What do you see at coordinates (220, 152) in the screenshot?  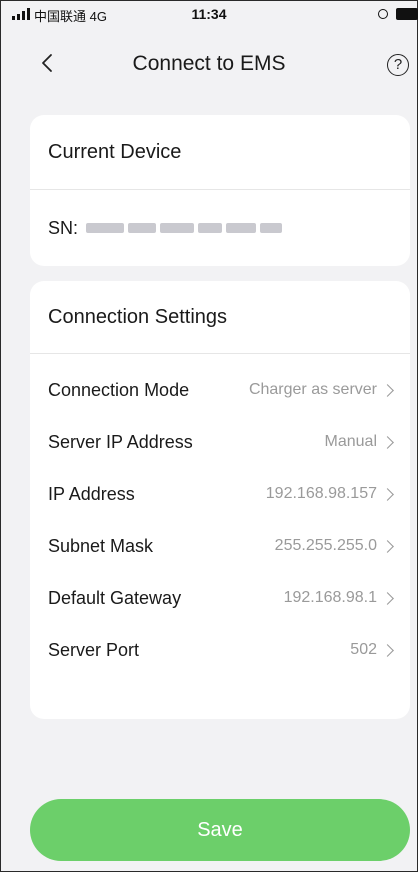 I see `current-device-header: Current Device` at bounding box center [220, 152].